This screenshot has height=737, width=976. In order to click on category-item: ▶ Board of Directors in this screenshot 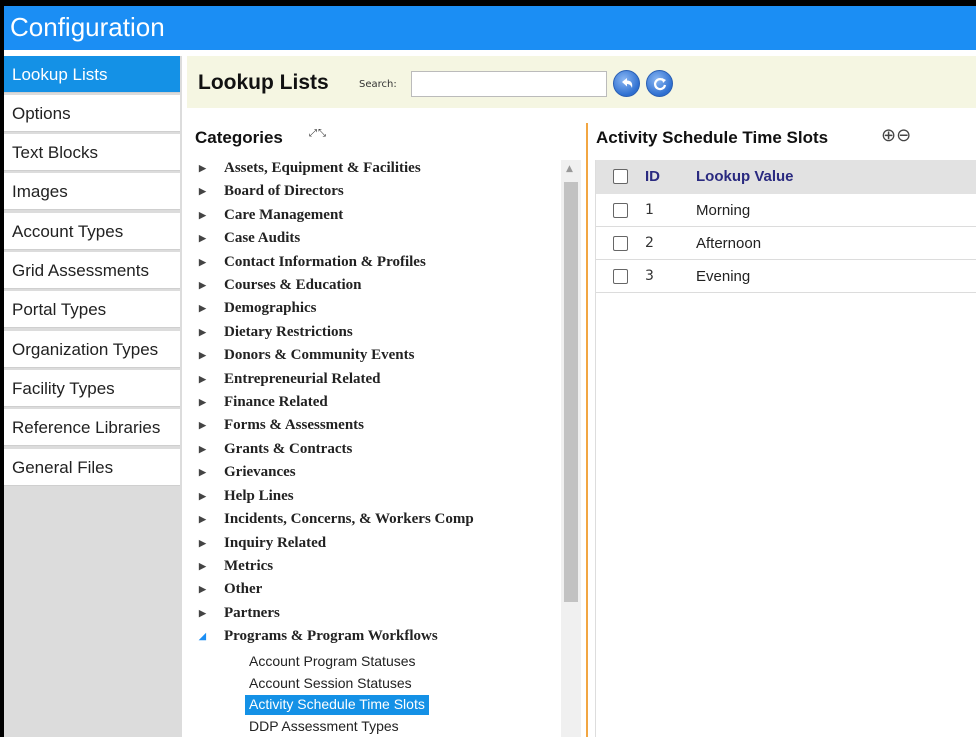, I will do `click(271, 193)`.